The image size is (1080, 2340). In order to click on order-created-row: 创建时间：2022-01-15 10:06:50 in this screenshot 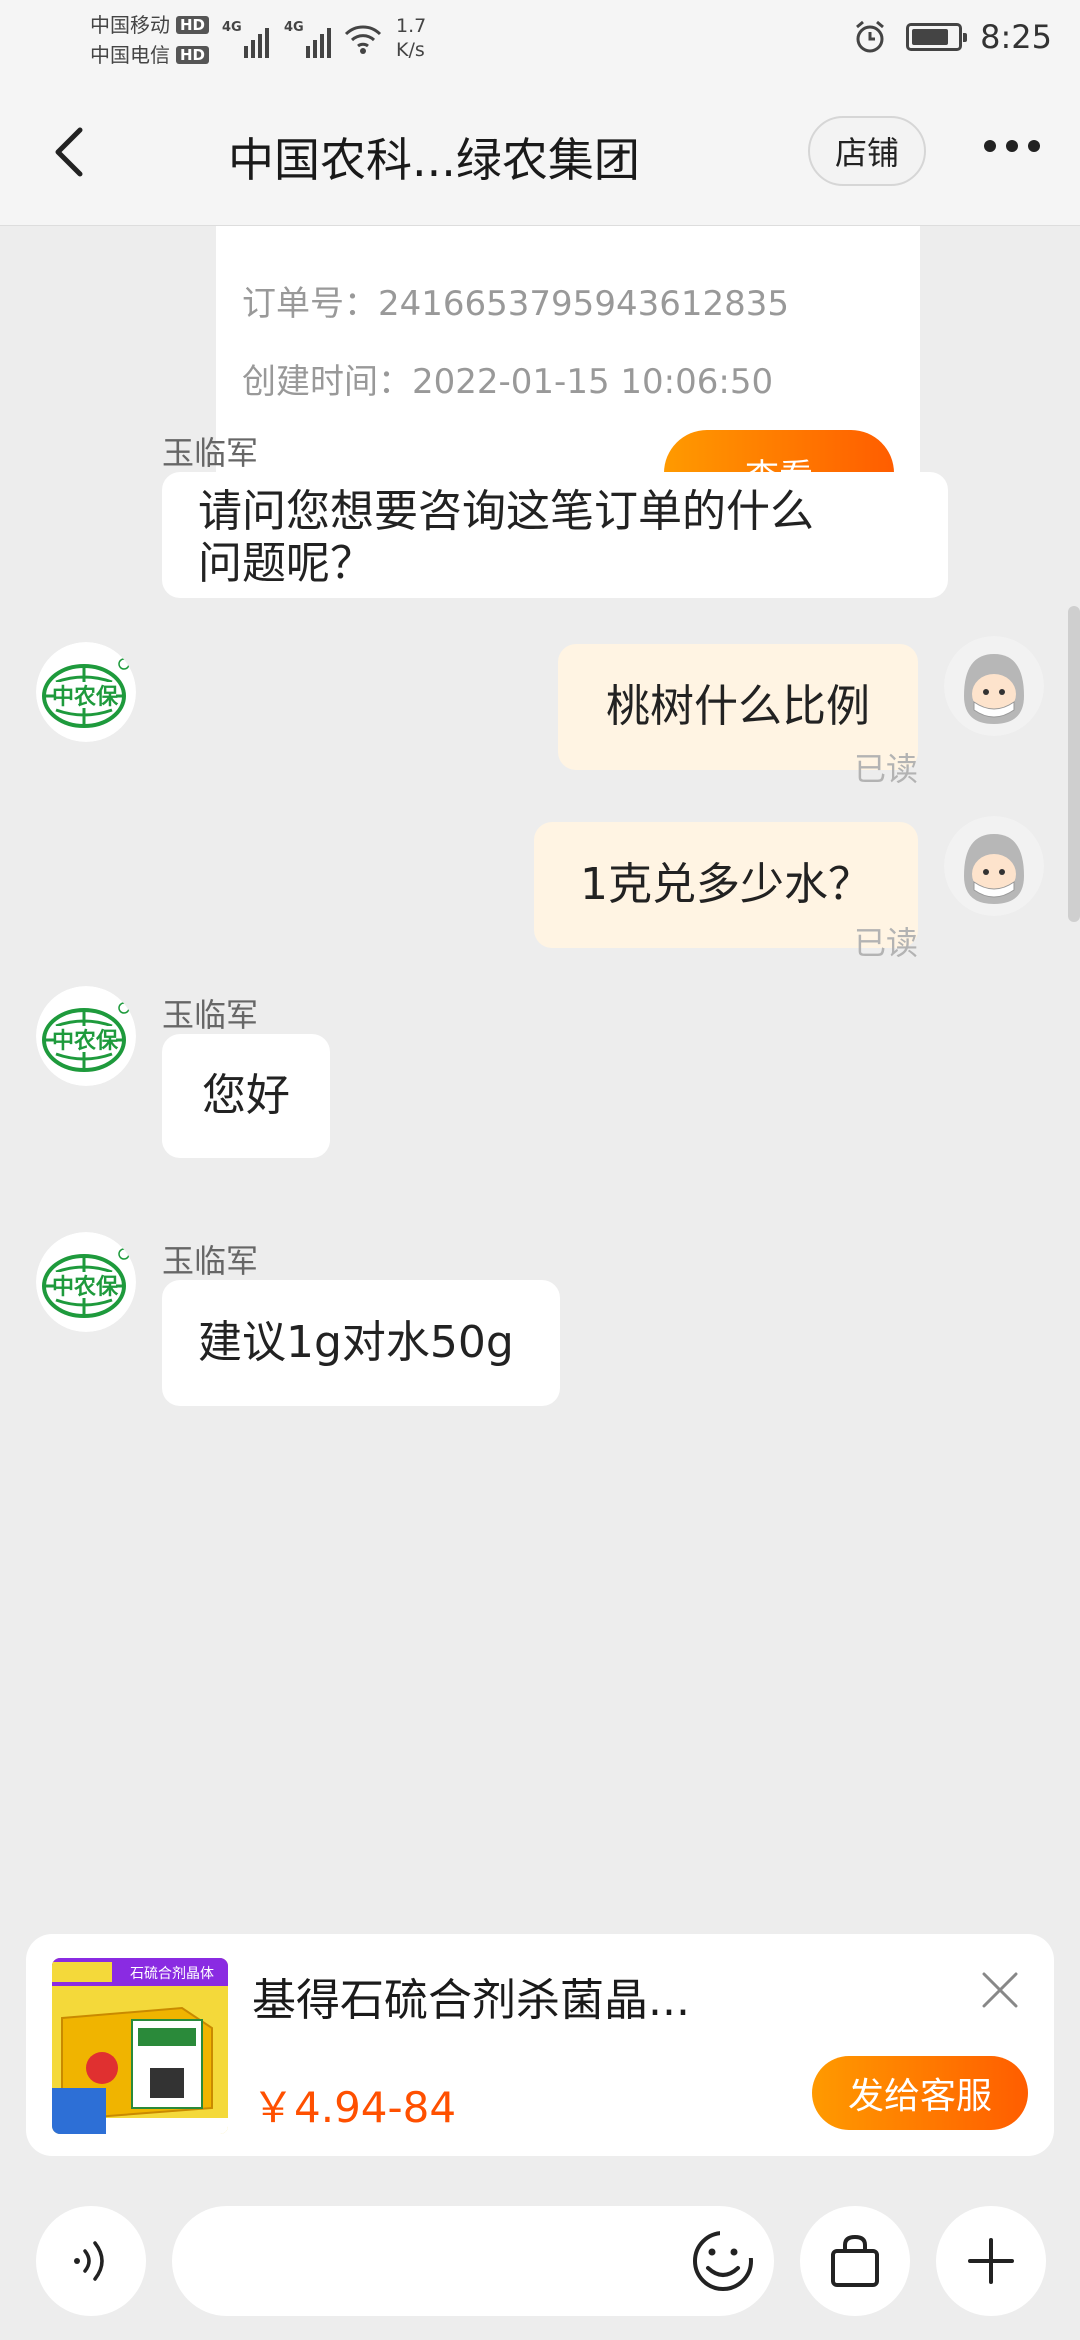, I will do `click(507, 378)`.